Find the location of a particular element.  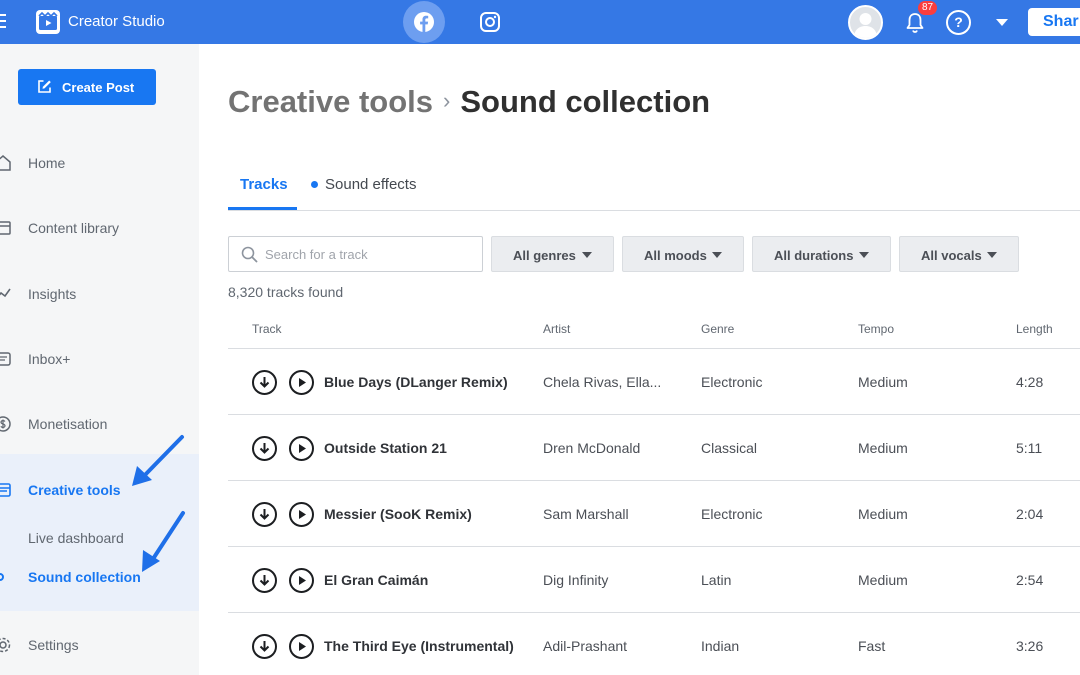

sidebar-subitem-sound-collection: Sound collection is located at coordinates (84, 577).